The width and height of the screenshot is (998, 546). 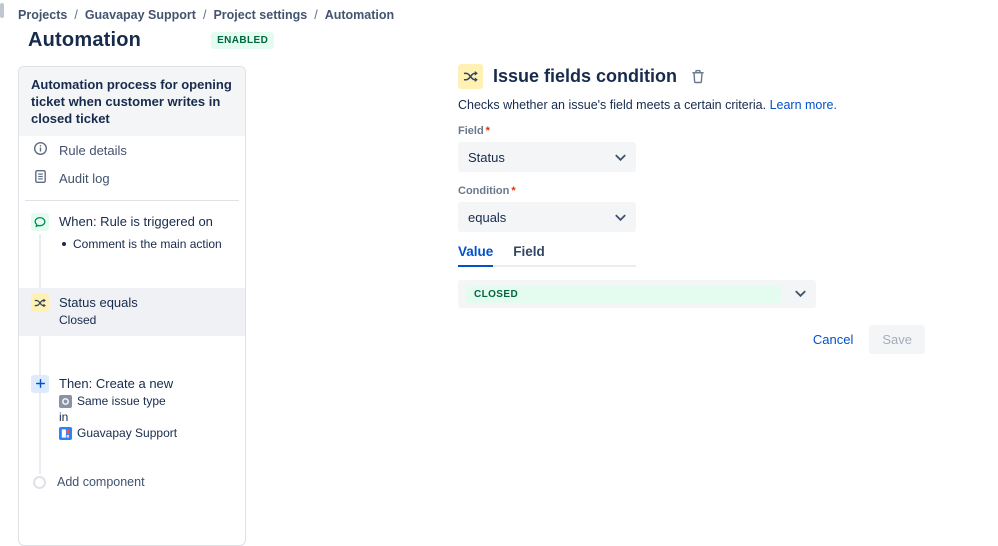 What do you see at coordinates (833, 339) in the screenshot?
I see `cancel-button: Cancel` at bounding box center [833, 339].